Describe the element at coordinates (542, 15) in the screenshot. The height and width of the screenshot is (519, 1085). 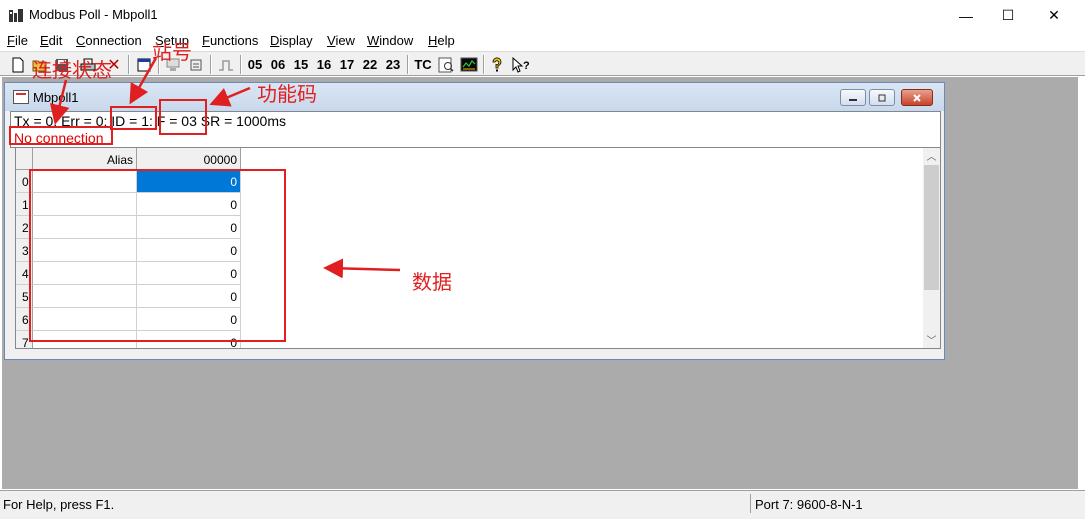
I see `title-bar: Modbus Poll - Mbpoll1 — ☐ ✕` at that location.